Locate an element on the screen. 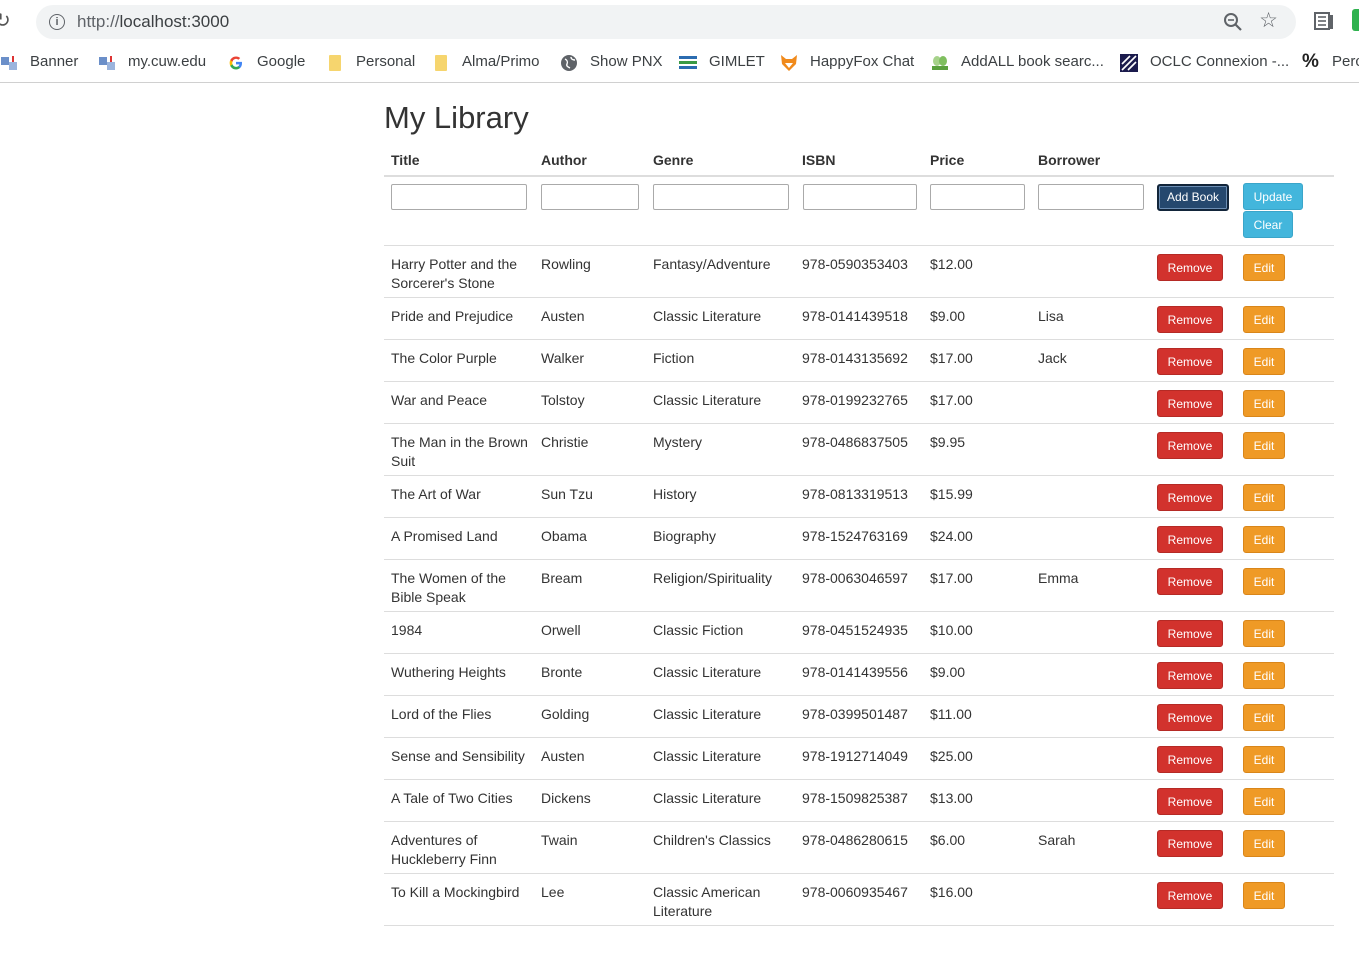 The width and height of the screenshot is (1359, 964). address-bar: i http://localhost:3000 ☆ is located at coordinates (666, 22).